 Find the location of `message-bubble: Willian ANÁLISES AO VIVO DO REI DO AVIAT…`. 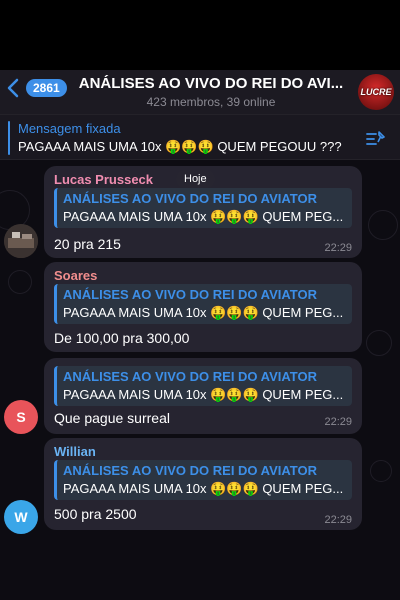

message-bubble: Willian ANÁLISES AO VIVO DO REI DO AVIAT… is located at coordinates (203, 484).